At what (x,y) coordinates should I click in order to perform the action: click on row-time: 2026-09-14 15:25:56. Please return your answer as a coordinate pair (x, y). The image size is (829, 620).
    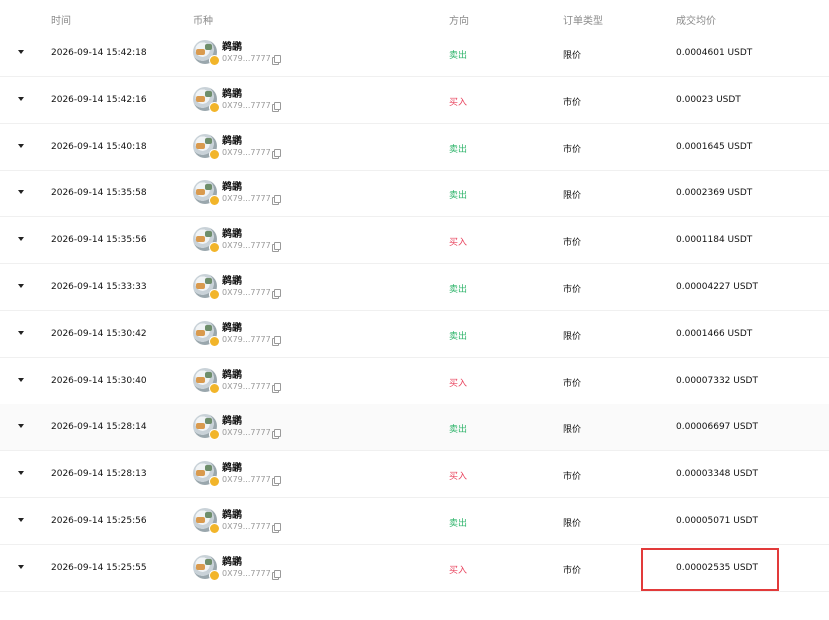
    Looking at the image, I should click on (99, 521).